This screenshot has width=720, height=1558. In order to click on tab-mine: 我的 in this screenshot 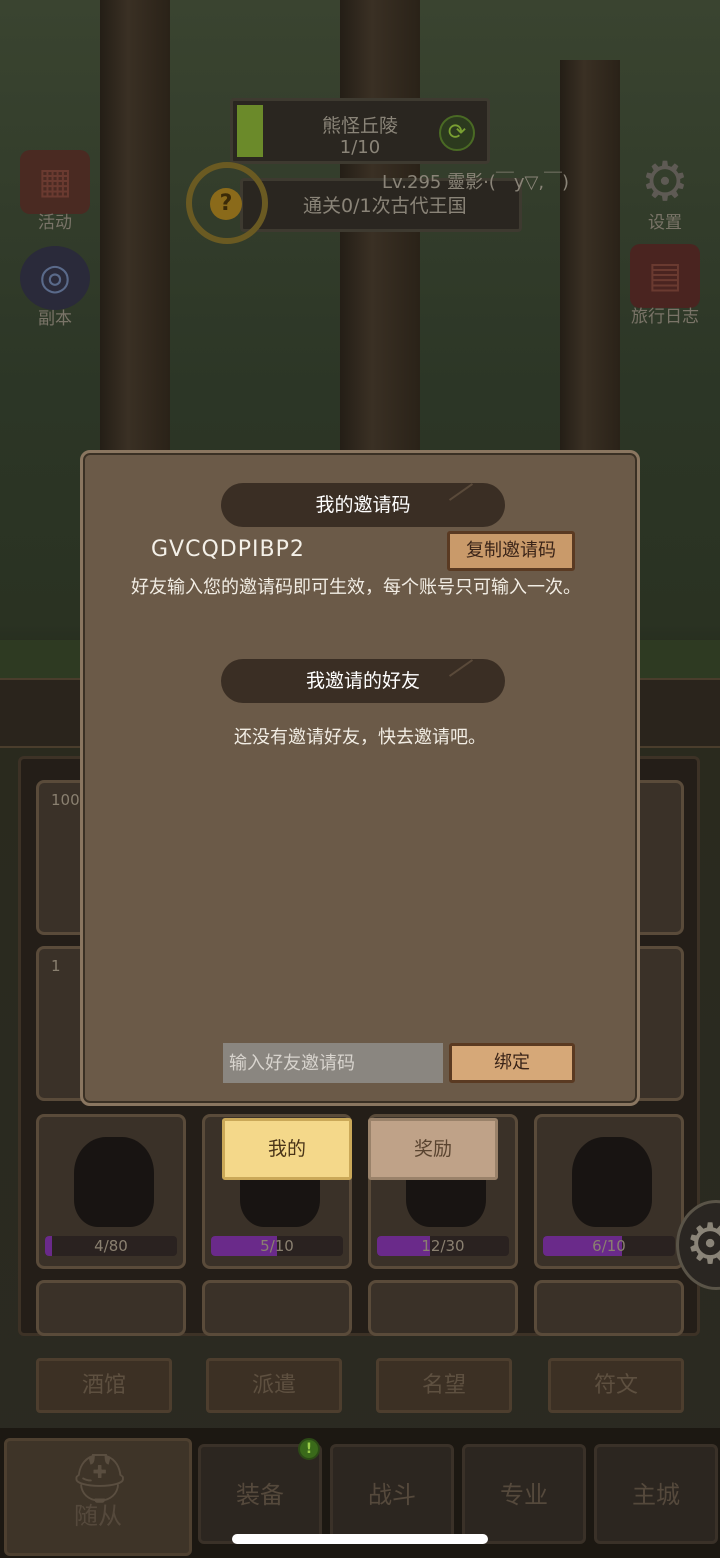, I will do `click(287, 1149)`.